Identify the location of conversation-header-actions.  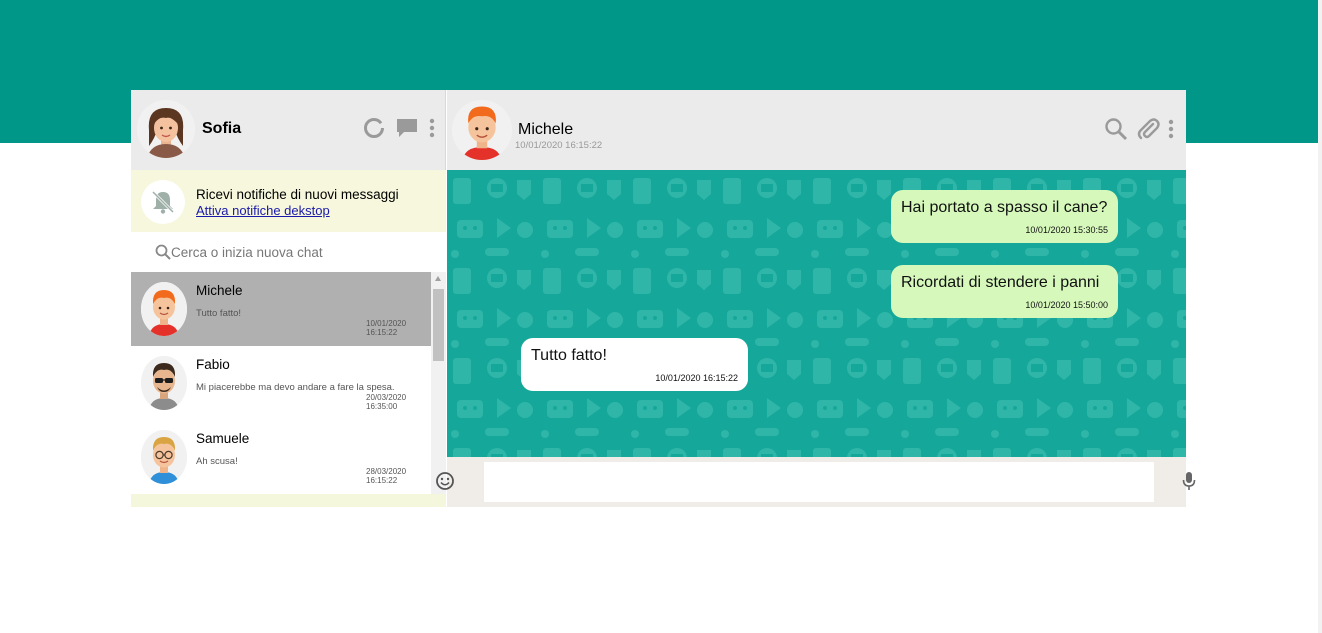
(1139, 131).